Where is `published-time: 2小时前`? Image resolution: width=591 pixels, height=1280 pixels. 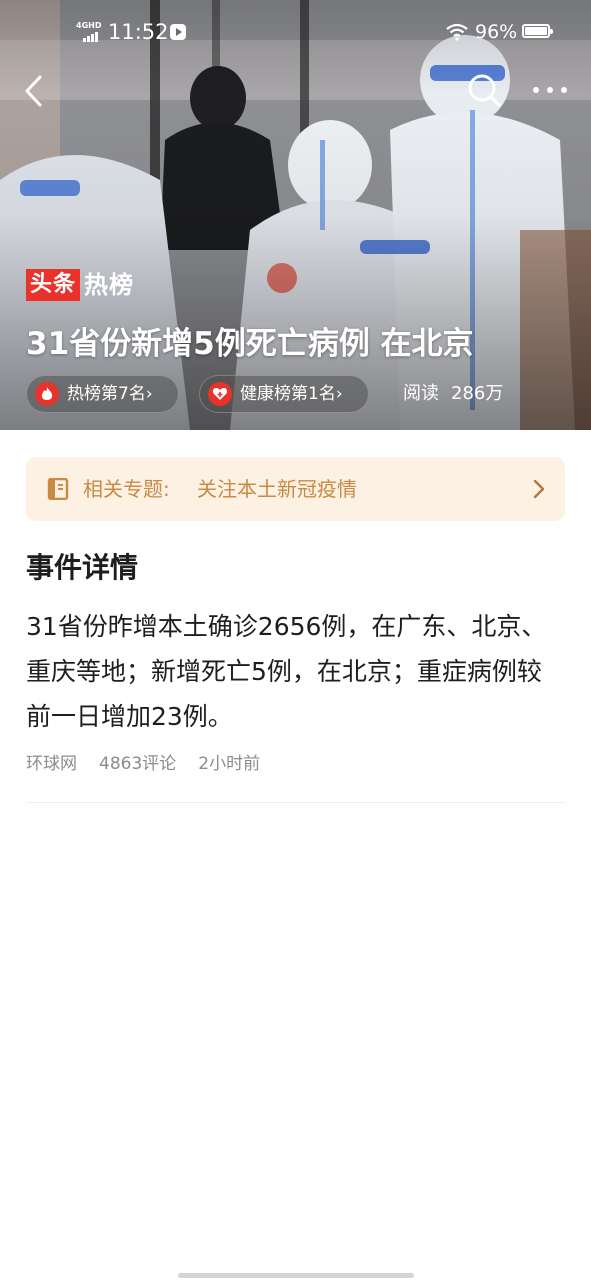 published-time: 2小时前 is located at coordinates (229, 764).